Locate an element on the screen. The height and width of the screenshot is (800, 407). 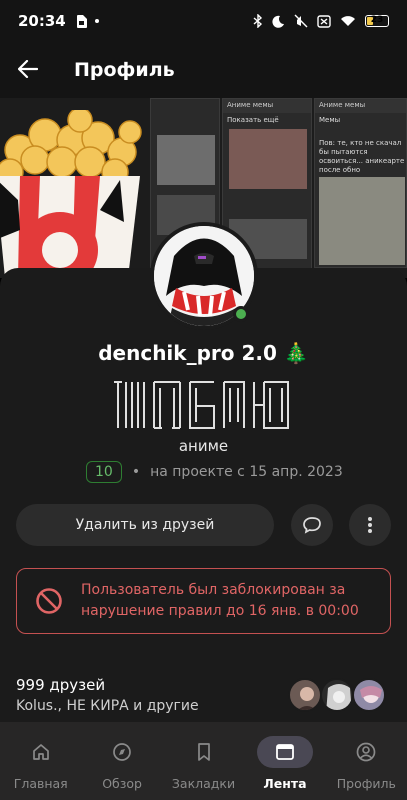
do-not-disturb-icon is located at coordinates (278, 21).